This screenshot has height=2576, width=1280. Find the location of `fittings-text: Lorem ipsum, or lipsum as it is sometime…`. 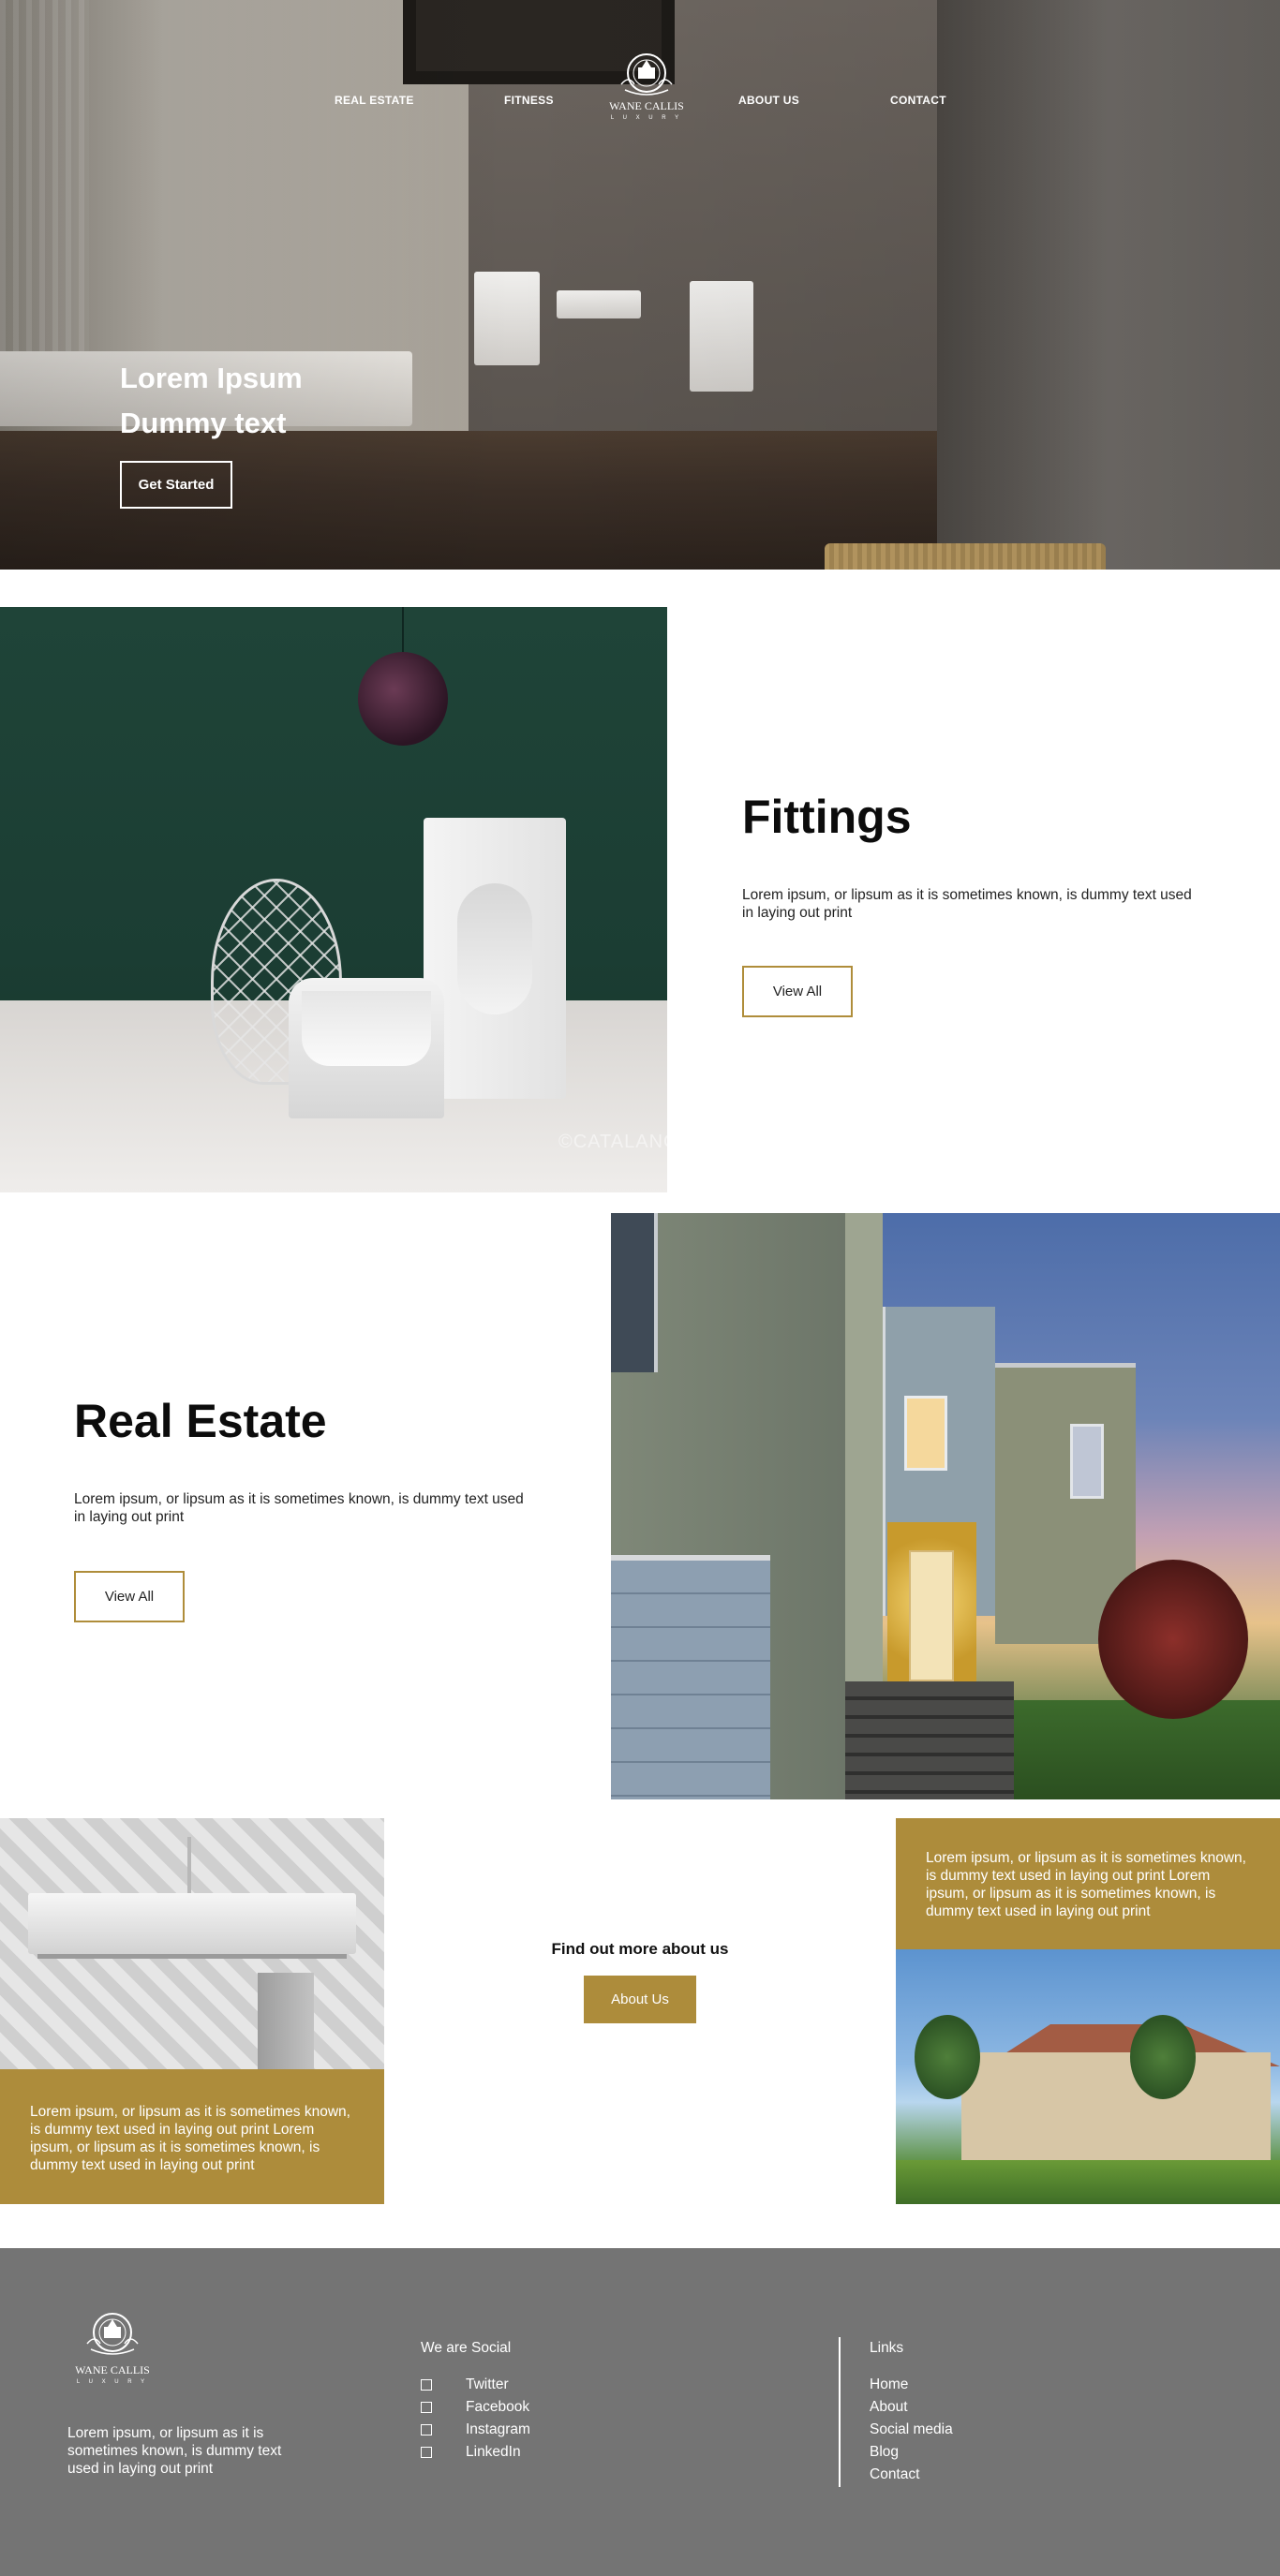

fittings-text: Lorem ipsum, or lipsum as it is sometime… is located at coordinates (967, 904).